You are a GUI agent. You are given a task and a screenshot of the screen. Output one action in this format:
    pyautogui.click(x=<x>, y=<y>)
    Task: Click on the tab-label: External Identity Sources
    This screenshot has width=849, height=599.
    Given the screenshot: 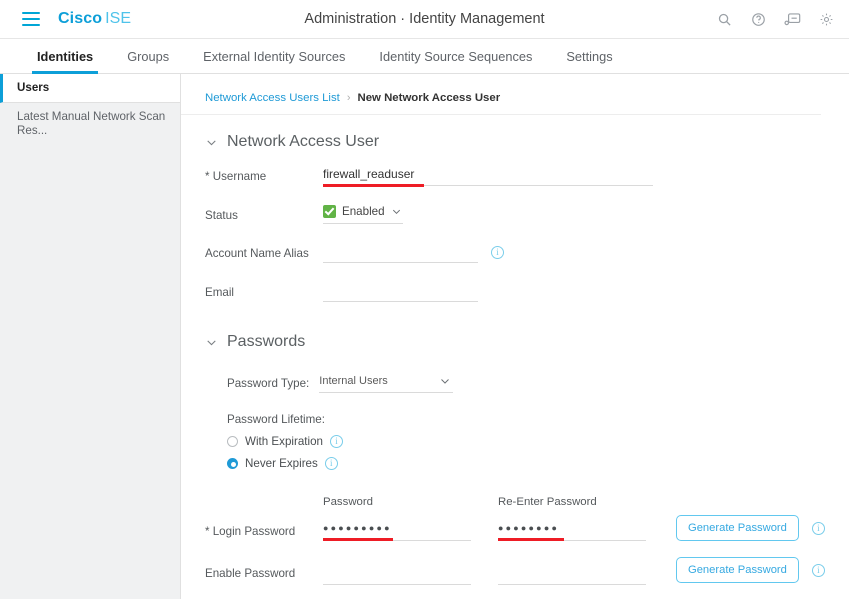 What is the action you would take?
    pyautogui.click(x=274, y=56)
    